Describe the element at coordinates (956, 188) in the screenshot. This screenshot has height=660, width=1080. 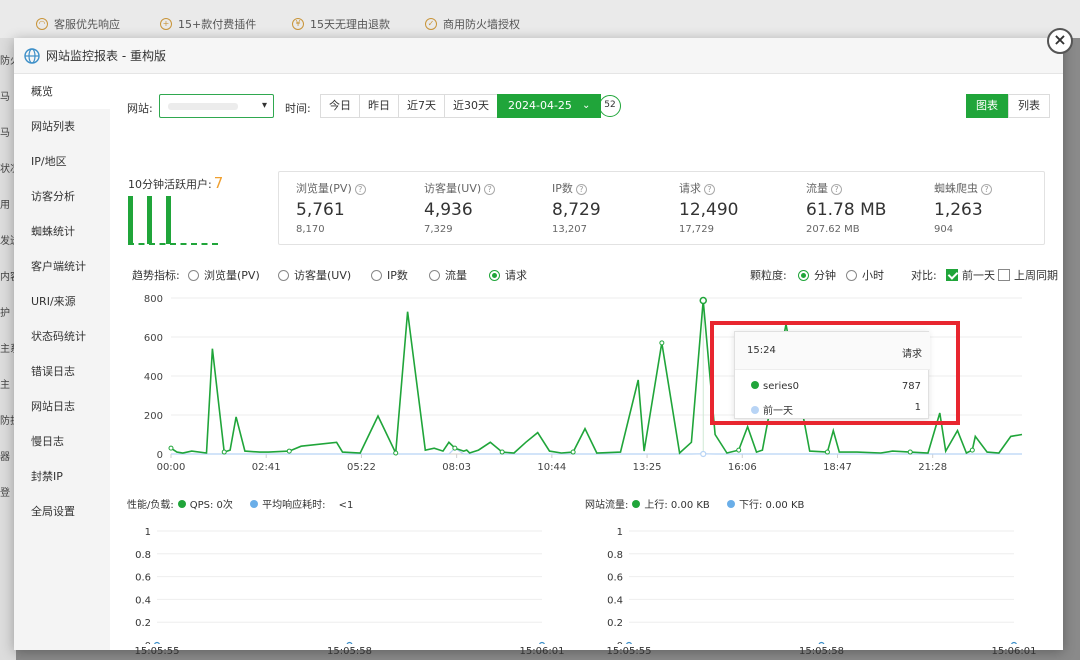
I see `stat-title-text: 蜘蛛爬虫` at that location.